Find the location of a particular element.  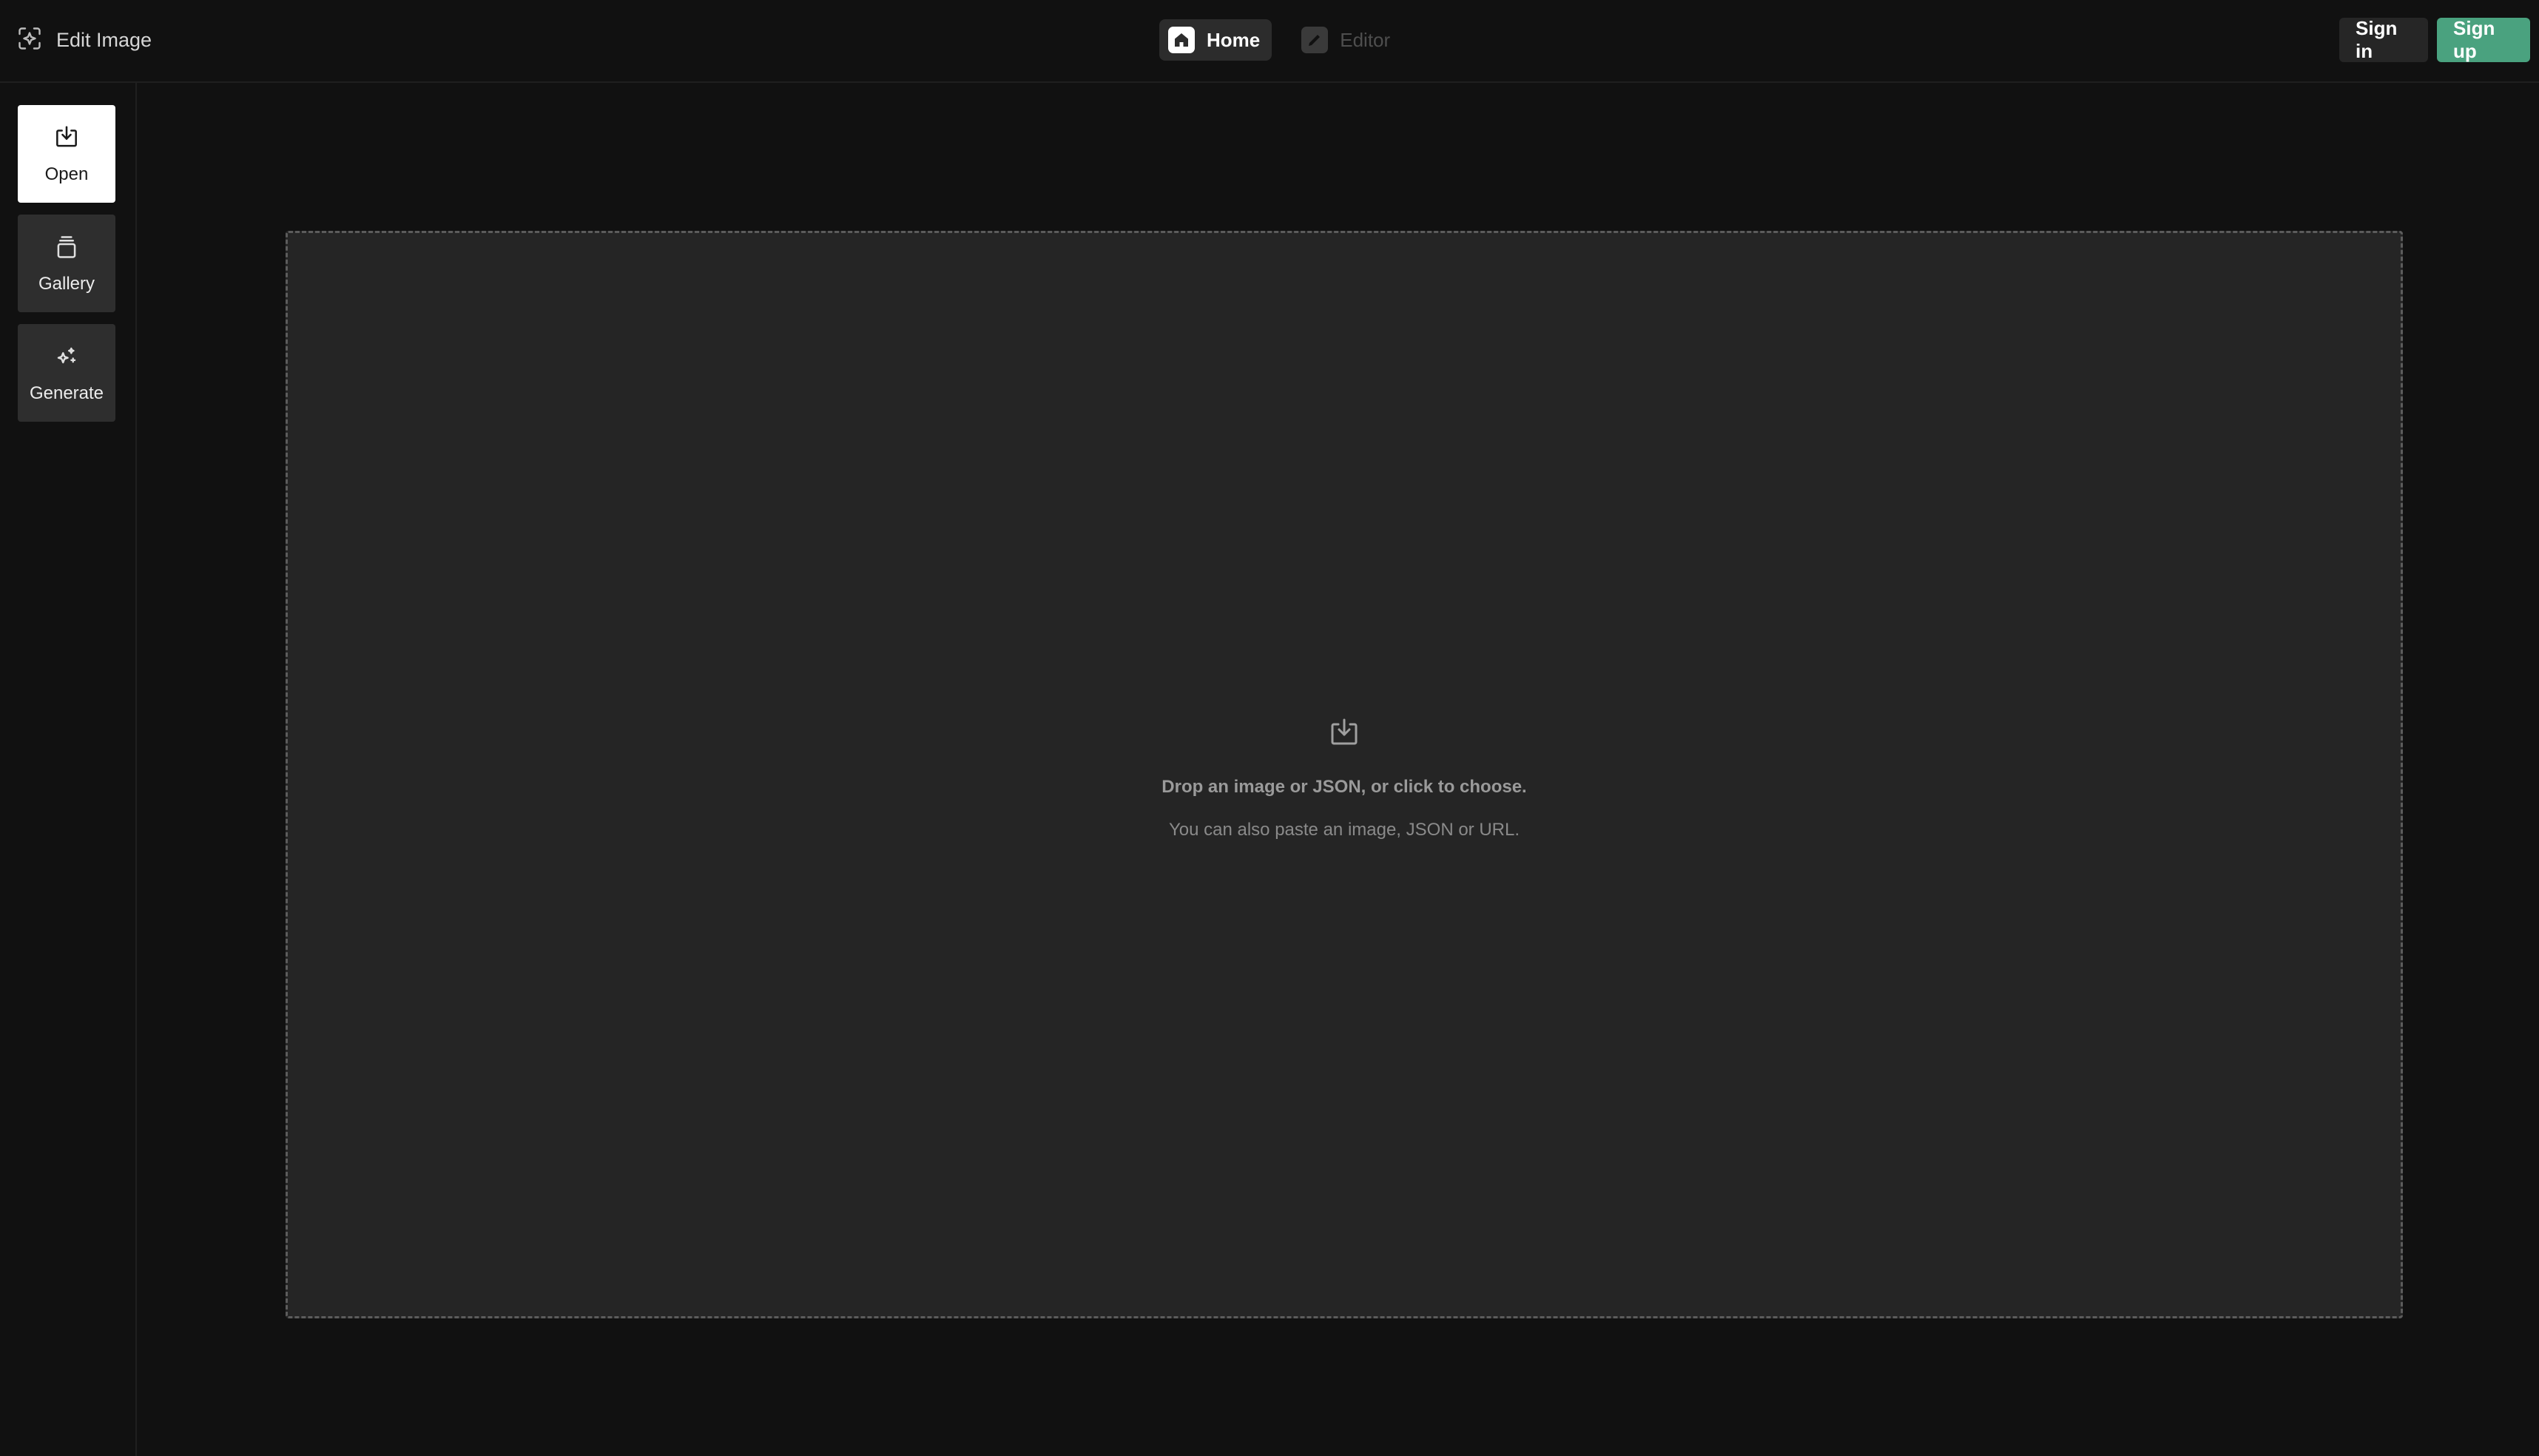

nav-home-label: Home is located at coordinates (1234, 39).